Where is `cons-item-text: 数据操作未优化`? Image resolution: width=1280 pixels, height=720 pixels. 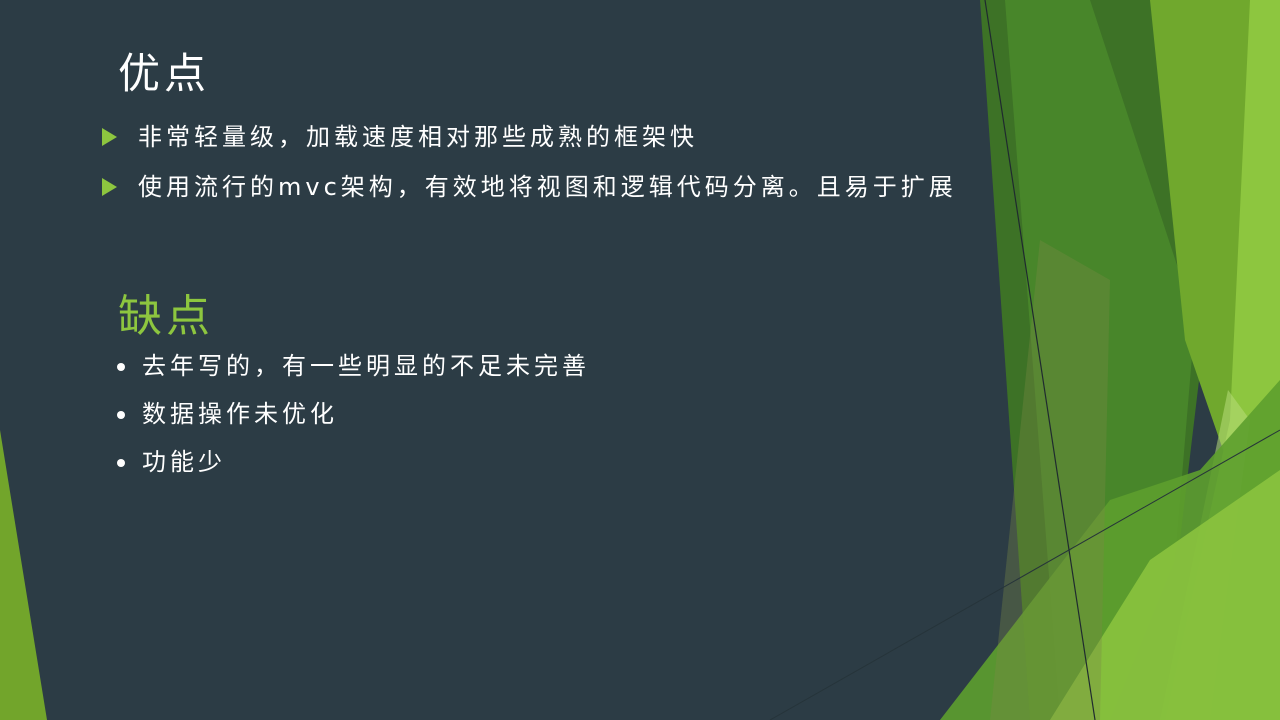 cons-item-text: 数据操作未优化 is located at coordinates (240, 414).